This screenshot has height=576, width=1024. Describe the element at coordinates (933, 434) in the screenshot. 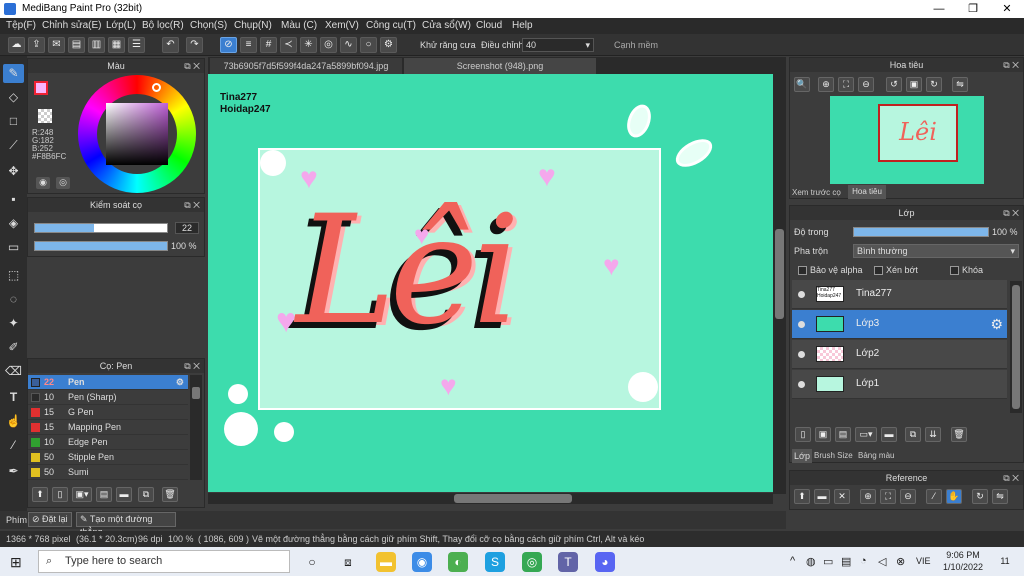

I see `merge-layer-icon: ⇊` at that location.